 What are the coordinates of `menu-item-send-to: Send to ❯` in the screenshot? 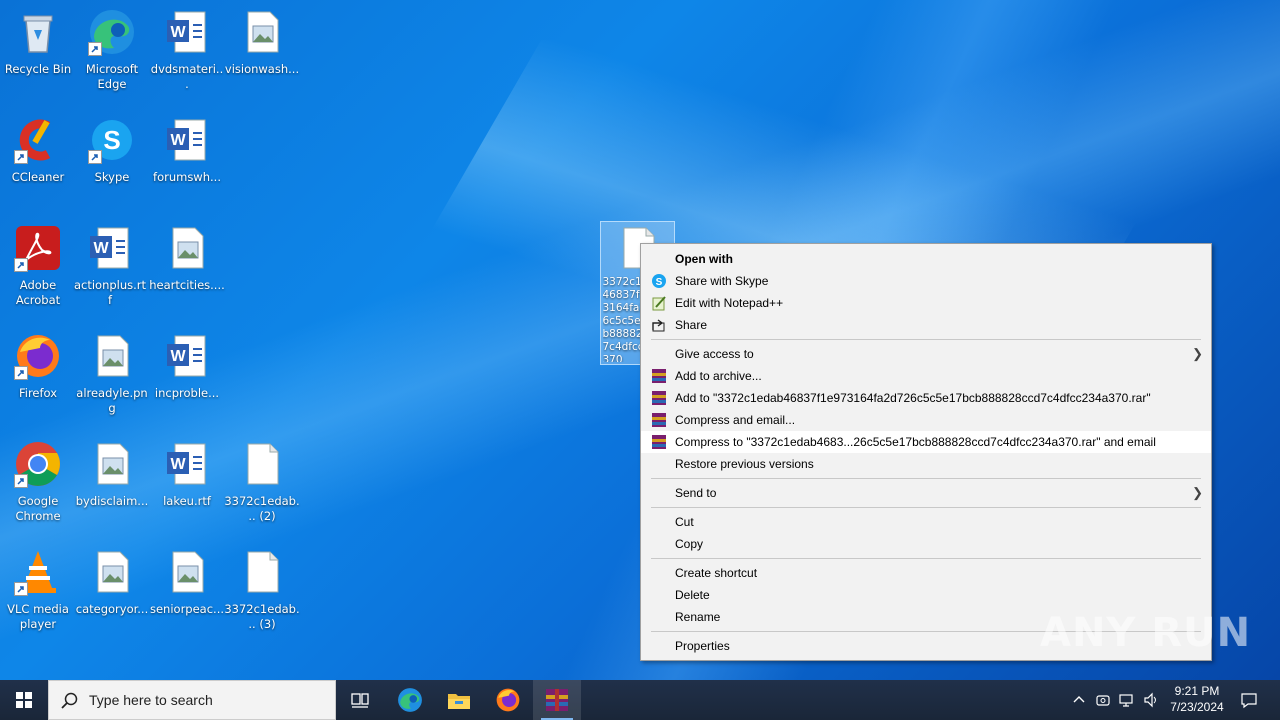 It's located at (926, 493).